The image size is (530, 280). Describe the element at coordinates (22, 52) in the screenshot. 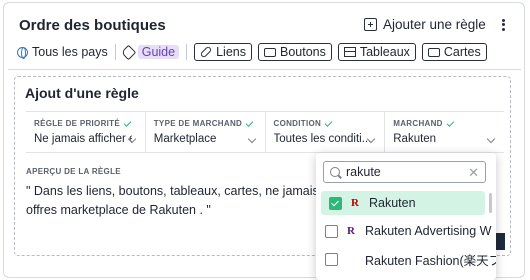

I see `globe-icon` at that location.